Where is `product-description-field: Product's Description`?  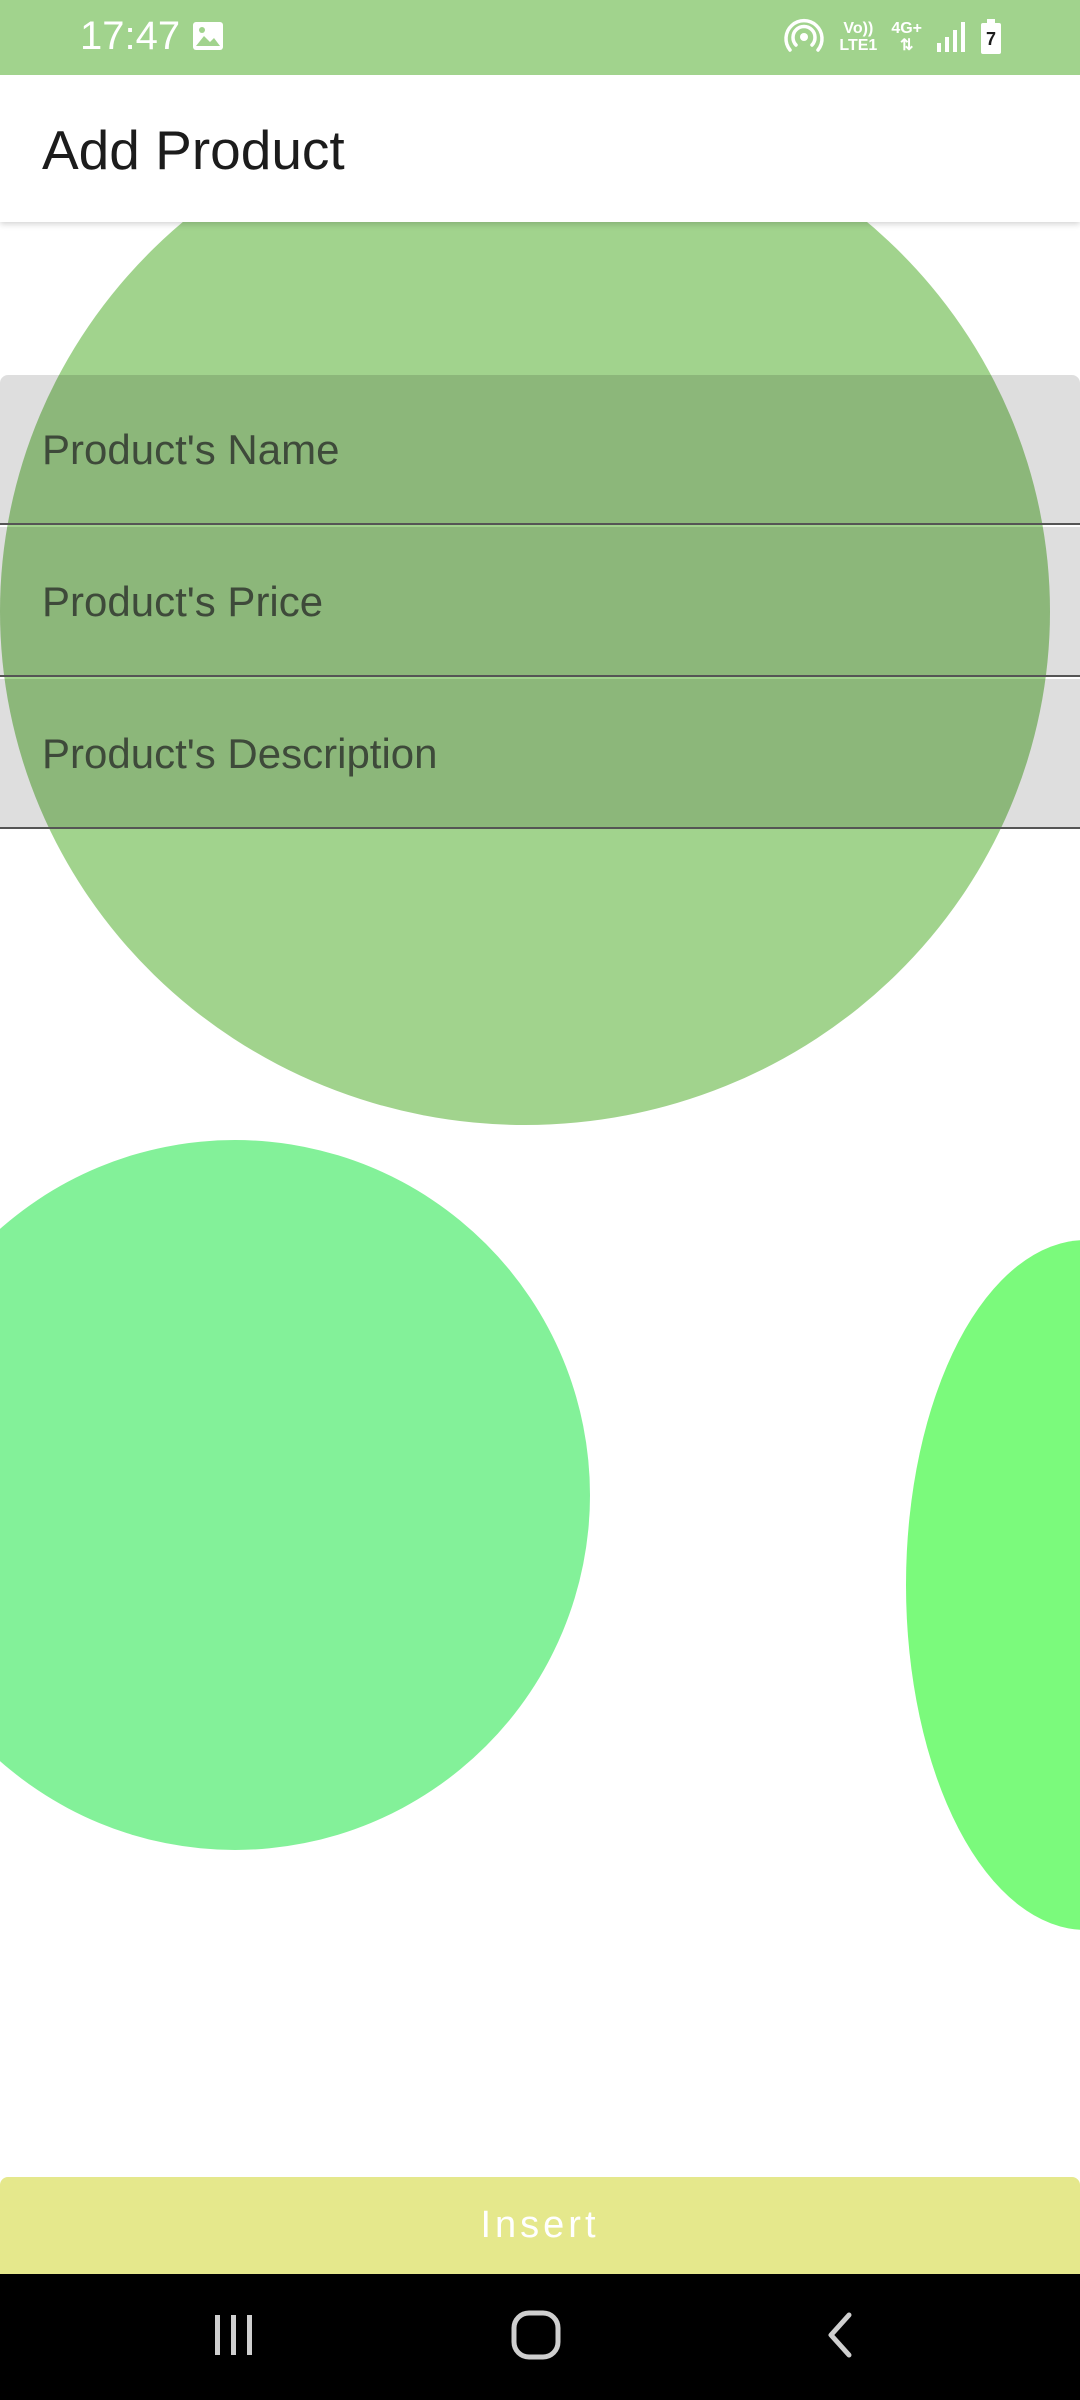
product-description-field: Product's Description is located at coordinates (540, 754).